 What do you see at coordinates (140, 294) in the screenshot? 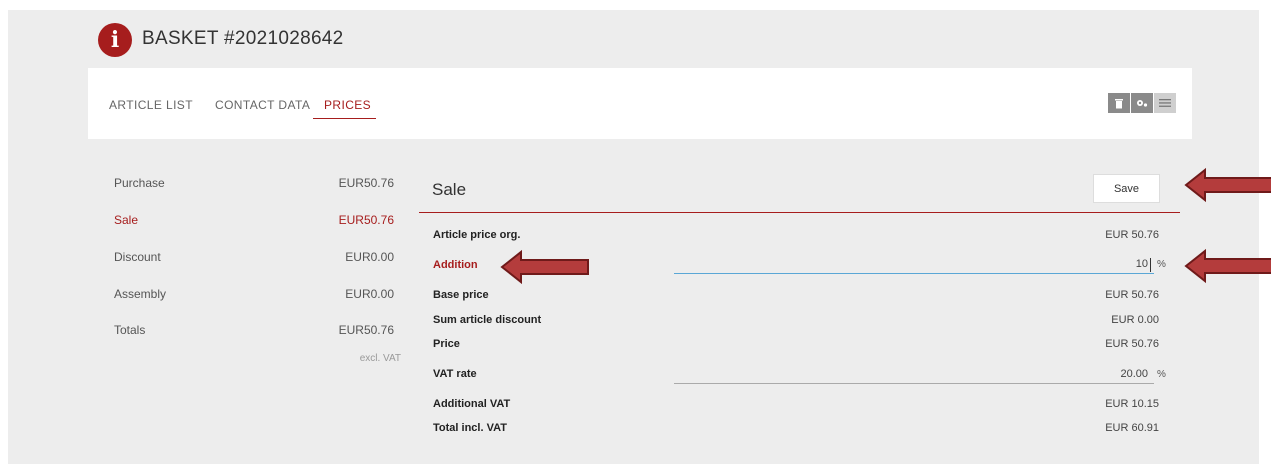
I see `sidebar-item-assembly: Assembly` at bounding box center [140, 294].